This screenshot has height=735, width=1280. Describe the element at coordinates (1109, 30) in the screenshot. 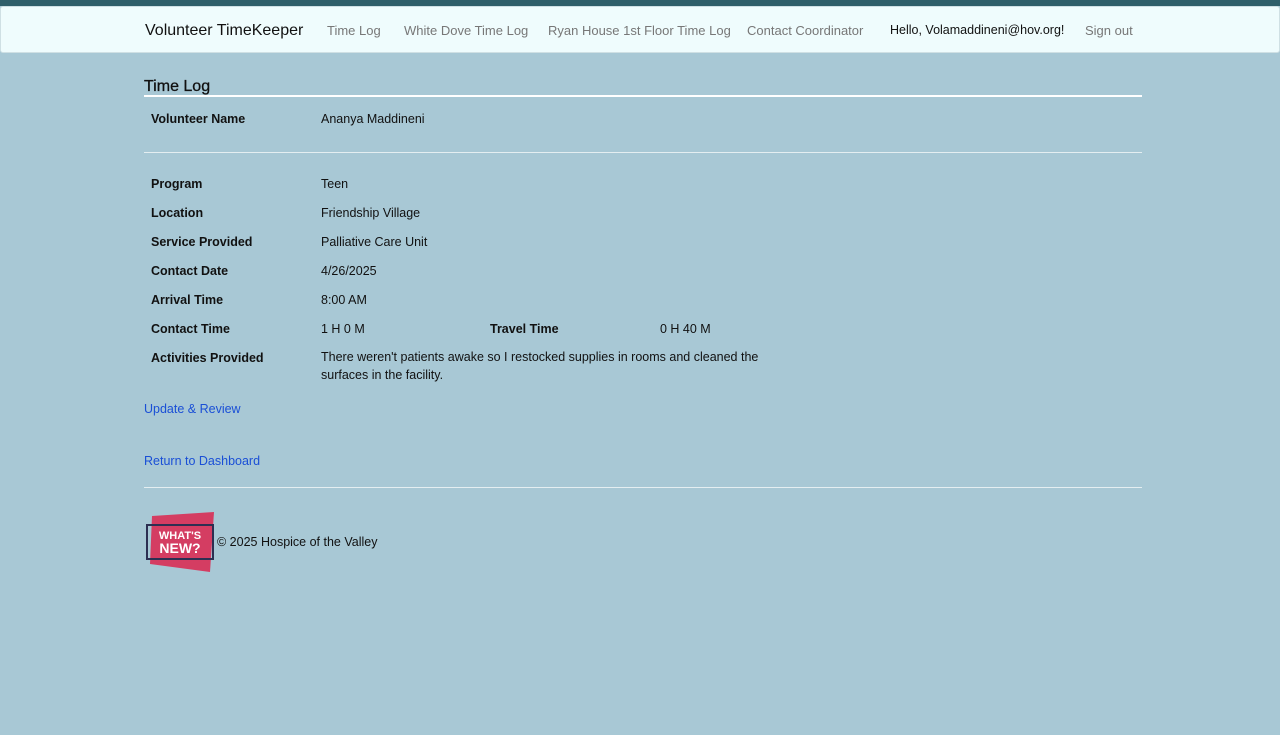

I see `sign-out-link: Sign out` at that location.